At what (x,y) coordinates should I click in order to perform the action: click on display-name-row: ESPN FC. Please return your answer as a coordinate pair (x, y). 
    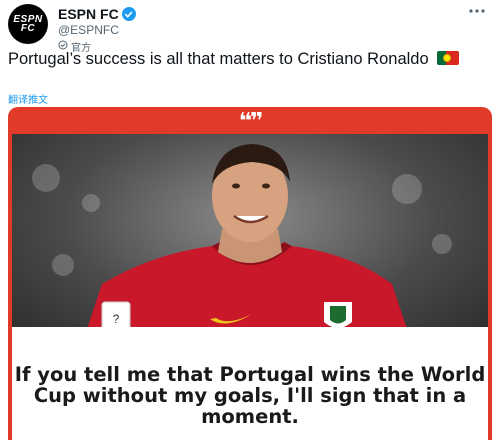
    Looking at the image, I should click on (97, 14).